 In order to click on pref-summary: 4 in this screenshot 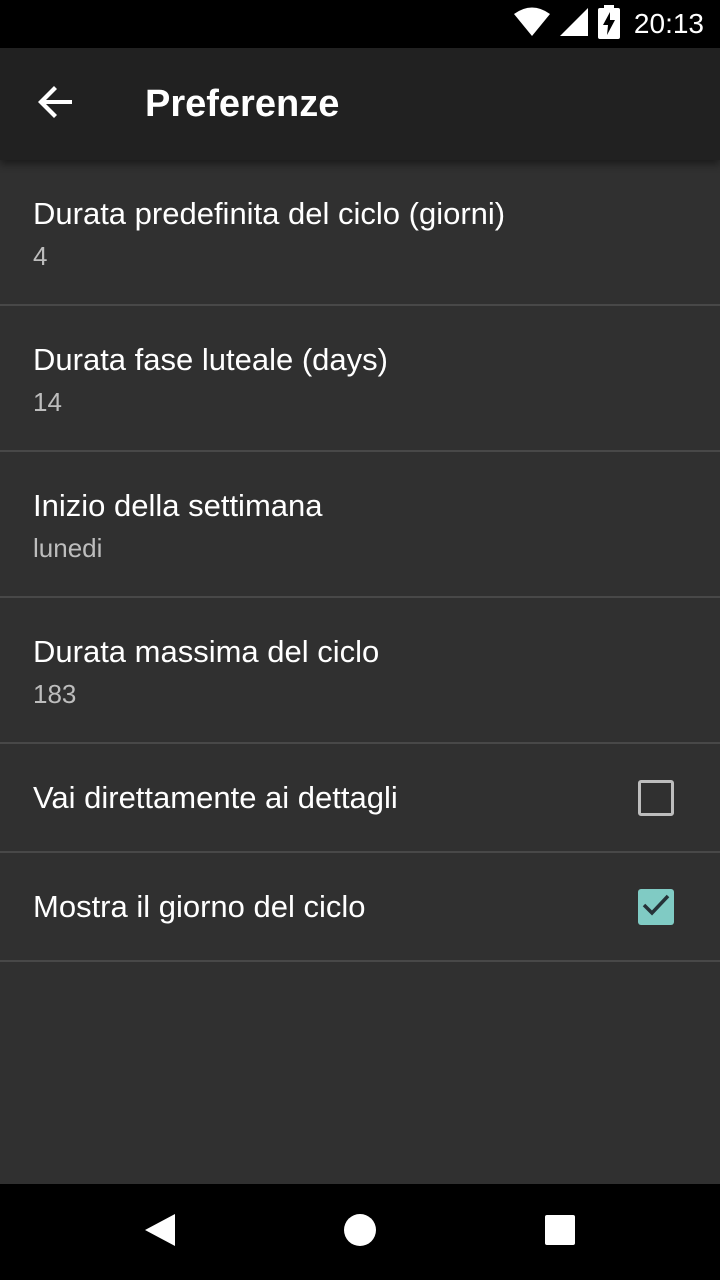, I will do `click(40, 256)`.